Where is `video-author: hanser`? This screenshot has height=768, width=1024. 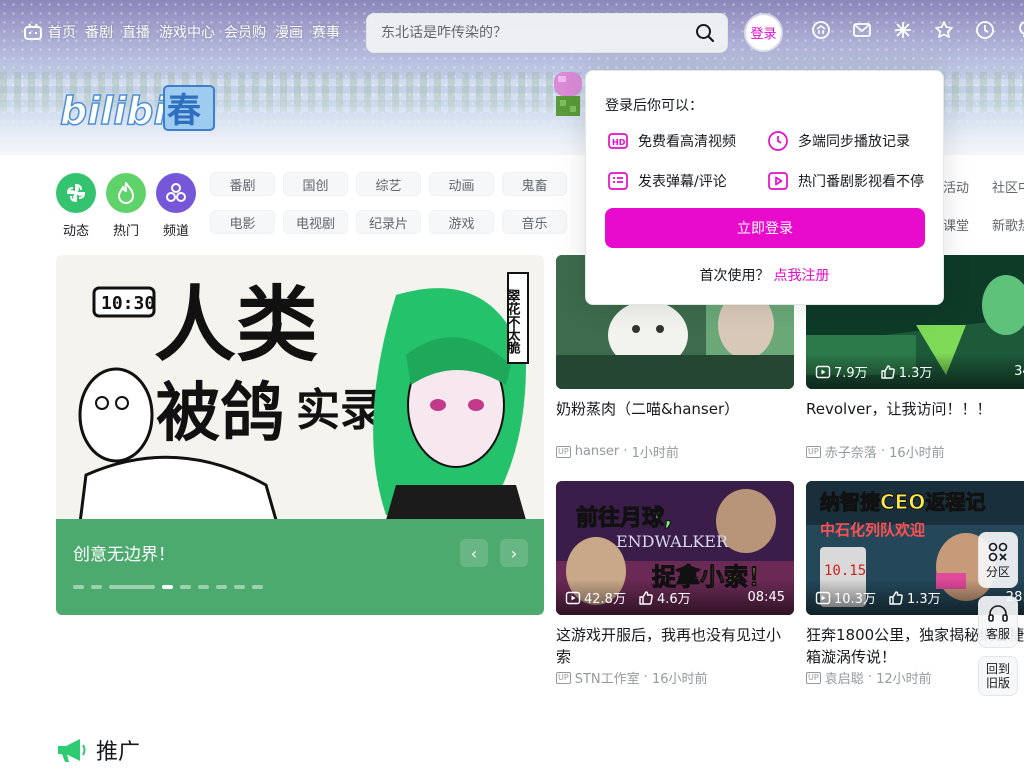 video-author: hanser is located at coordinates (597, 451).